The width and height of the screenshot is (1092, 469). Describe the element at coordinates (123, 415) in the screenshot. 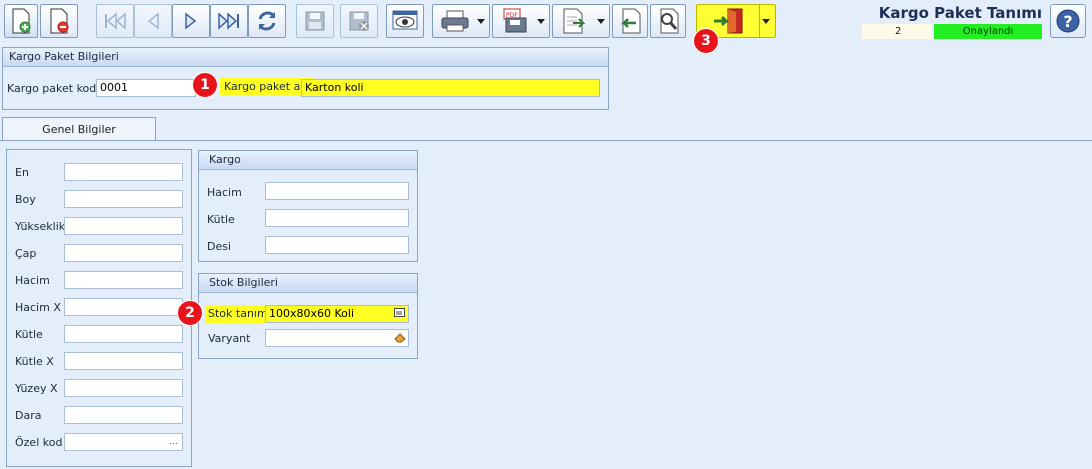

I see `dara-input` at that location.